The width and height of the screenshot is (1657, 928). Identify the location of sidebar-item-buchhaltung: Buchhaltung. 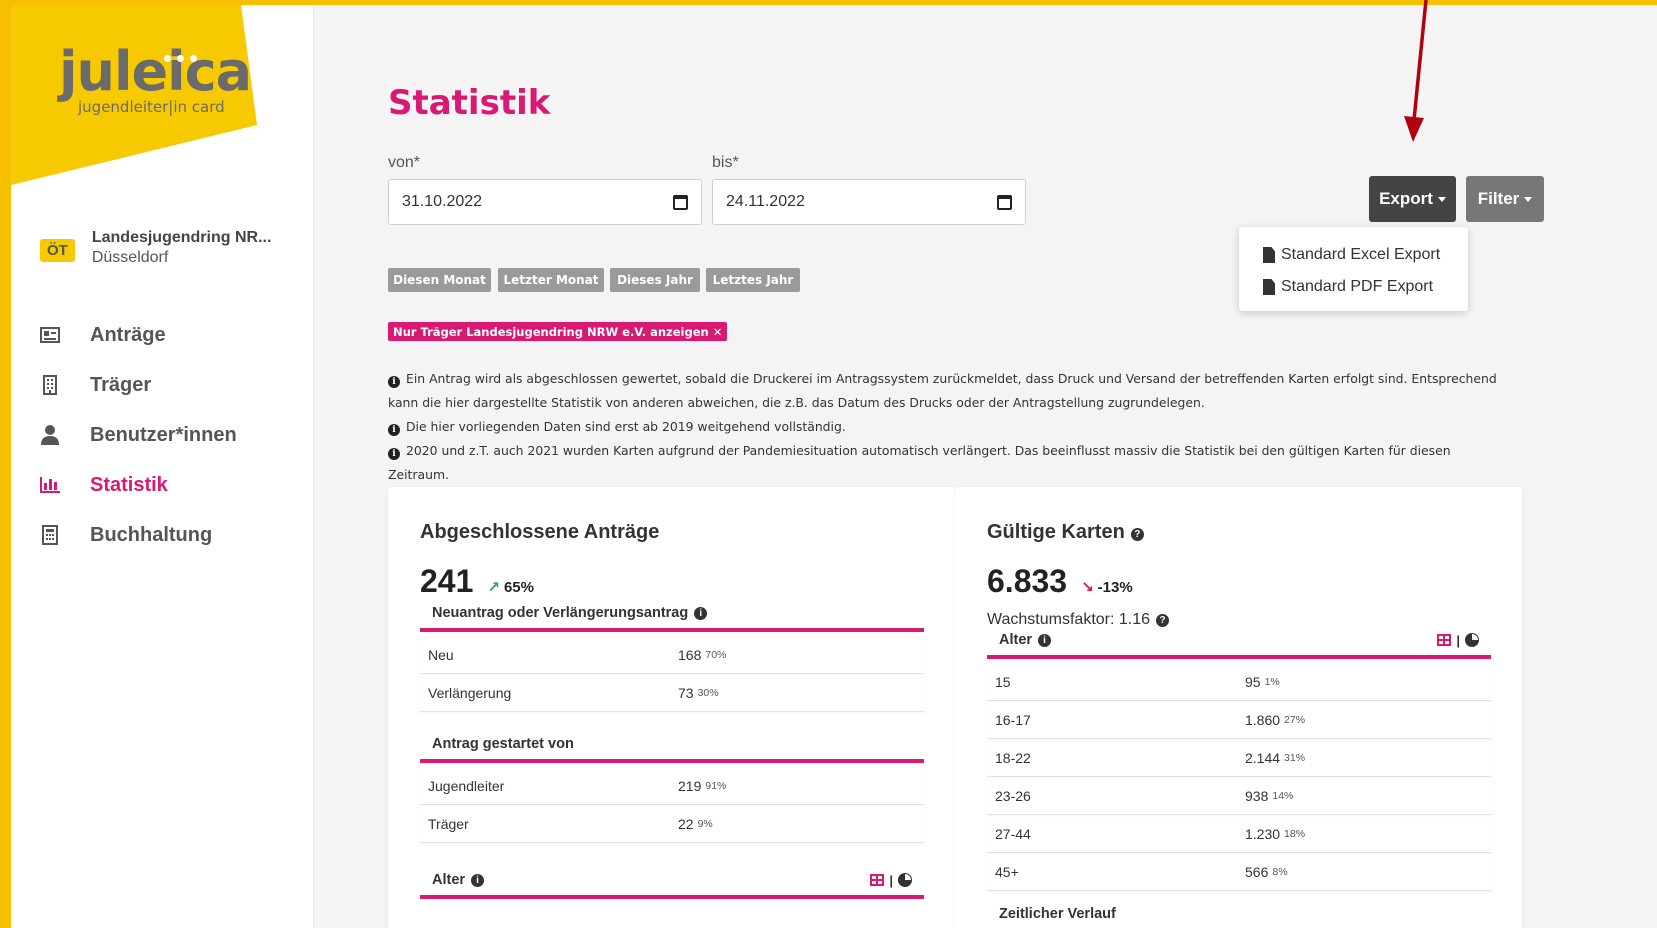
(138, 535).